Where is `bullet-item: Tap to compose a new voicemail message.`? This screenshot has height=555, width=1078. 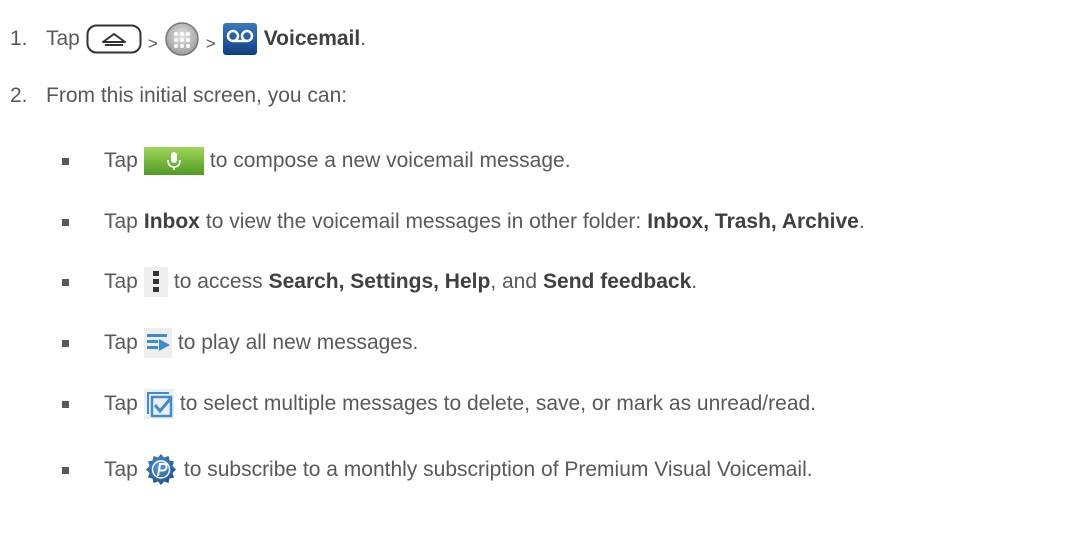
bullet-item: Tap to compose a new voicemail message. is located at coordinates (539, 161).